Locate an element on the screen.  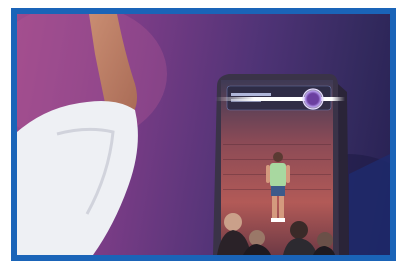
glowing-ring-icon is located at coordinates (313, 99).